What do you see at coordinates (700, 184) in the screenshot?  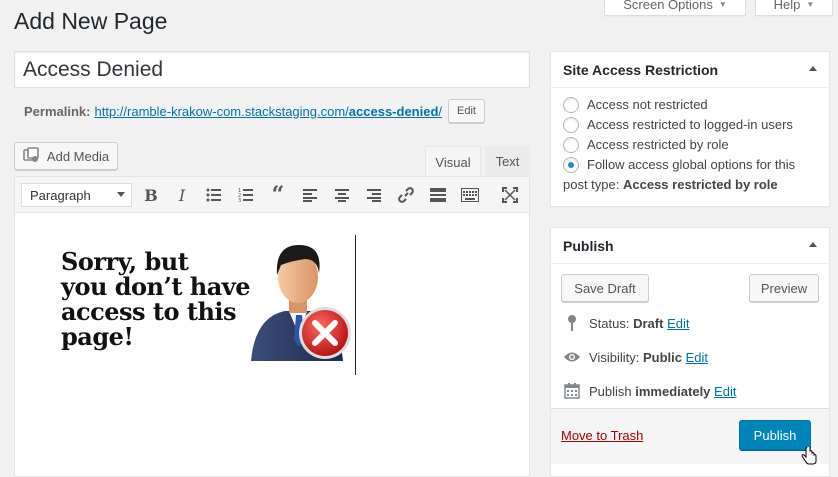 I see `radio-label-line2-bold: Access restricted by role` at bounding box center [700, 184].